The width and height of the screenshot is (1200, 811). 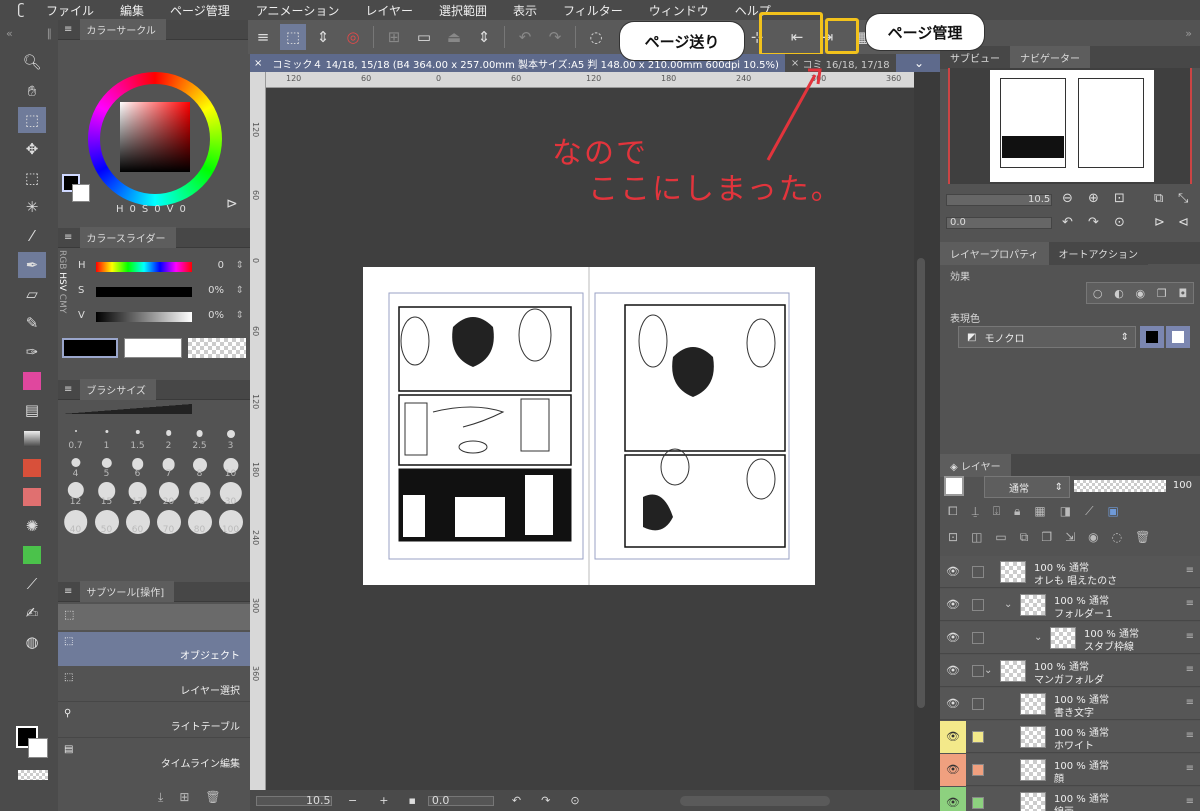 What do you see at coordinates (320, 800) in the screenshot?
I see `zoom-value: 10.5` at bounding box center [320, 800].